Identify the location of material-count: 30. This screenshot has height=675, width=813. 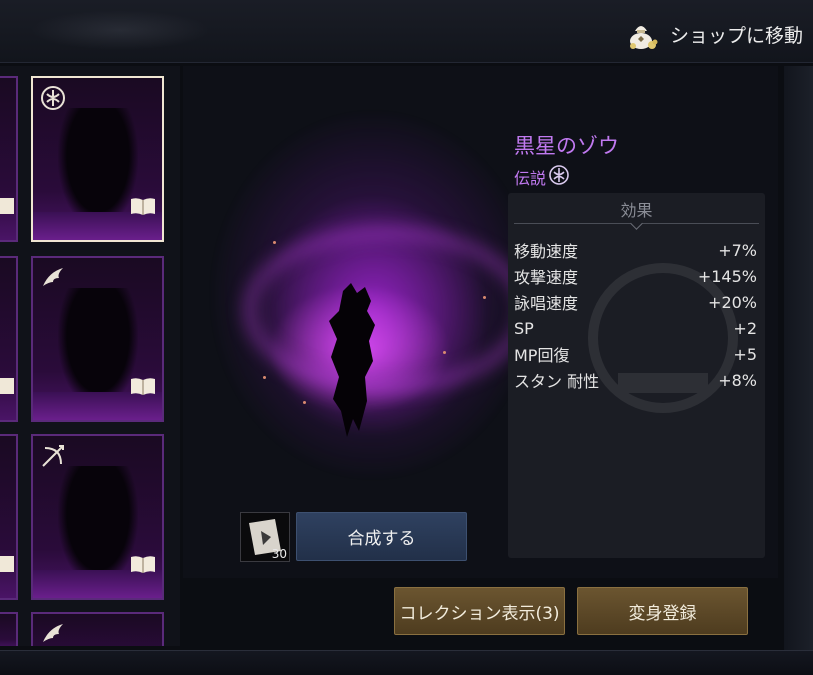
(279, 554).